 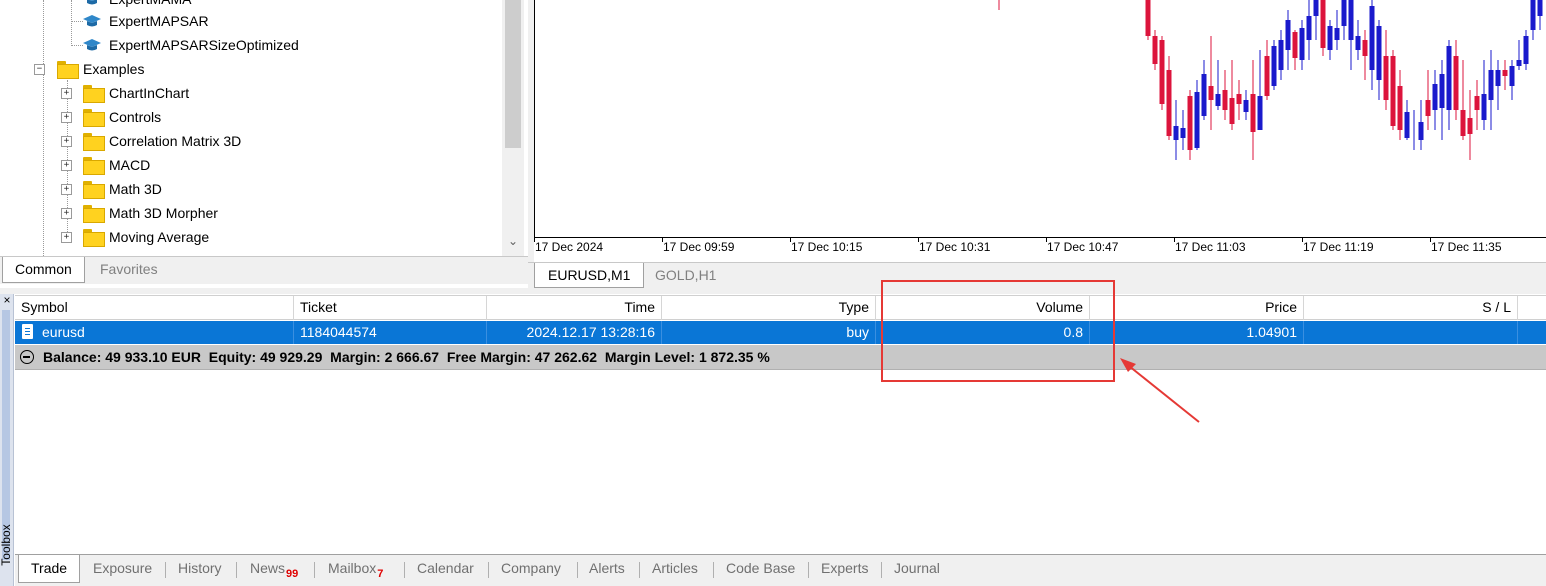 I want to click on tree-item-label: Math 3D Morpher, so click(x=163, y=213).